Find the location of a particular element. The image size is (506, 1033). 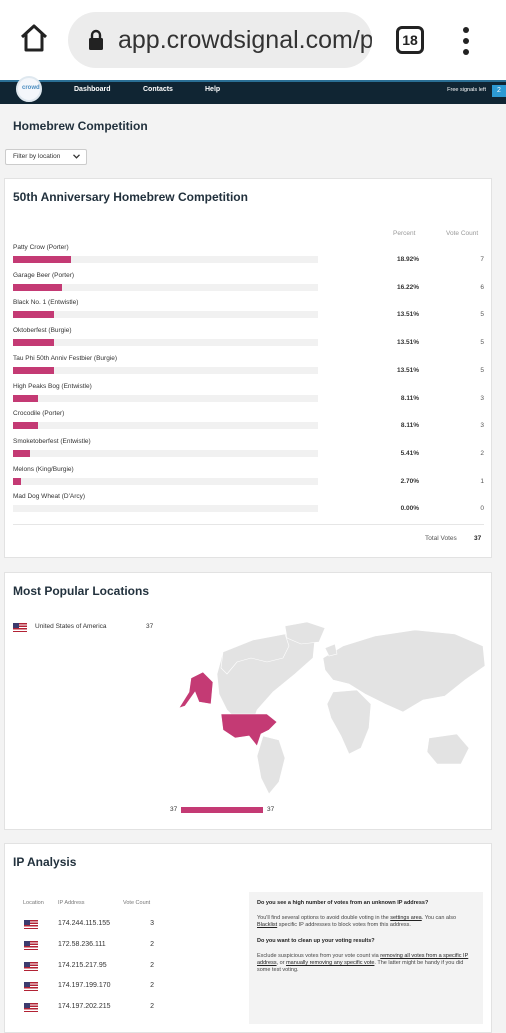

option-label: Tau Phi 50th Anniv Festbier (Burgie) is located at coordinates (65, 358).